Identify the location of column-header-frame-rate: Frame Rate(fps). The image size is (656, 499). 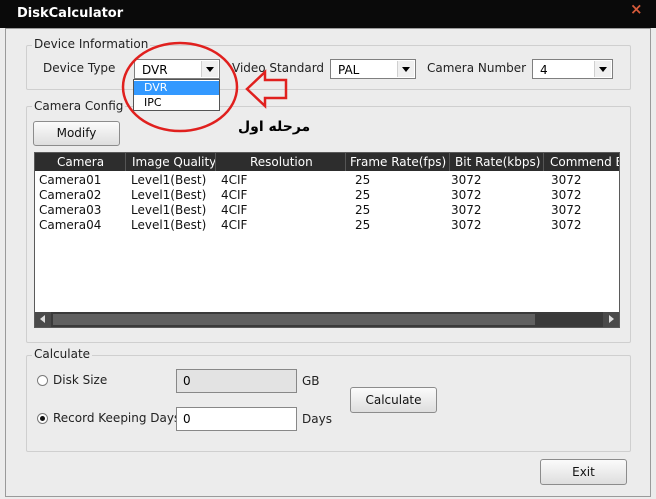
(398, 162).